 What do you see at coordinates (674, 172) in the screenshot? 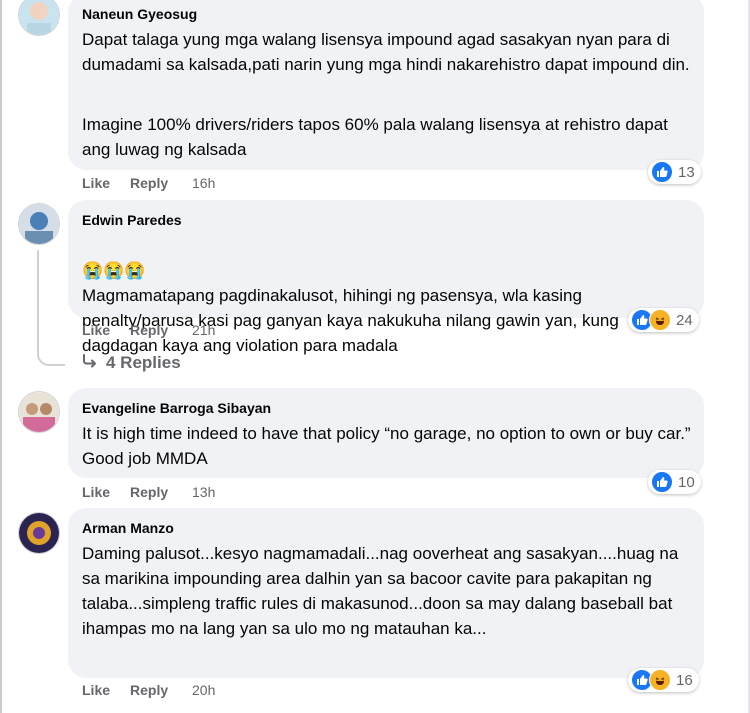
I see `reaction-summary: 13` at bounding box center [674, 172].